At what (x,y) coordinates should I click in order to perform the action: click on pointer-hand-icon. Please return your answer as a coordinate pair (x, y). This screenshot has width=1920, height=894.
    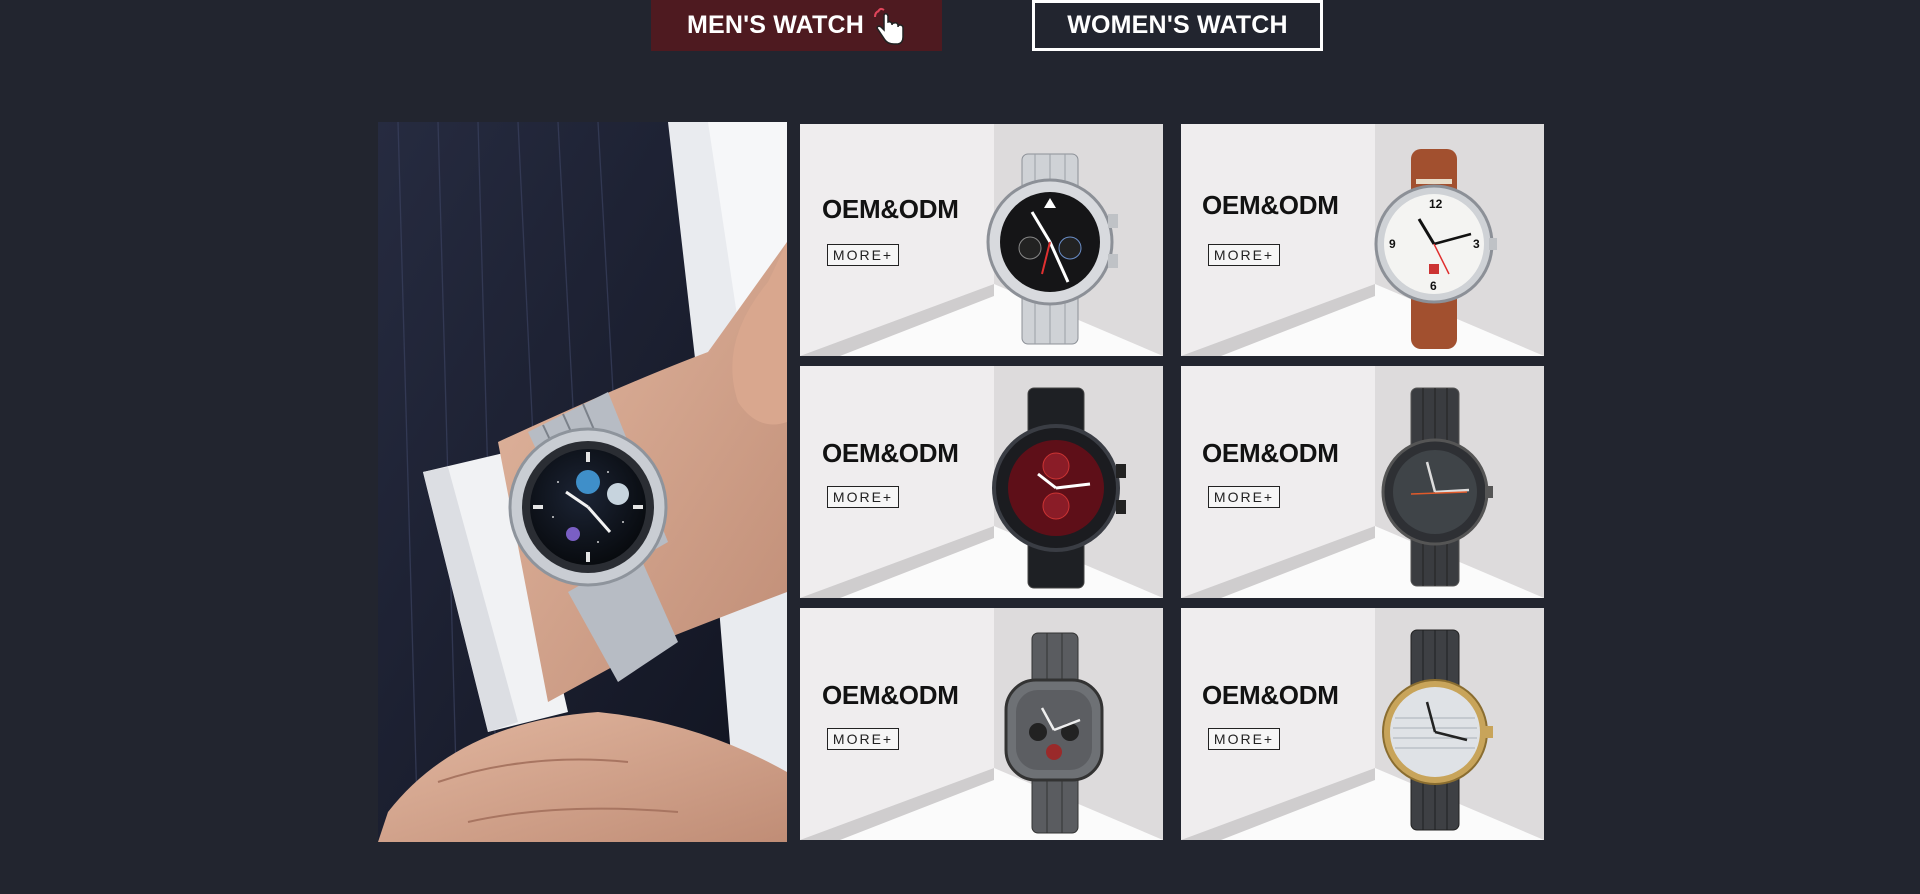
    Looking at the image, I should click on (889, 26).